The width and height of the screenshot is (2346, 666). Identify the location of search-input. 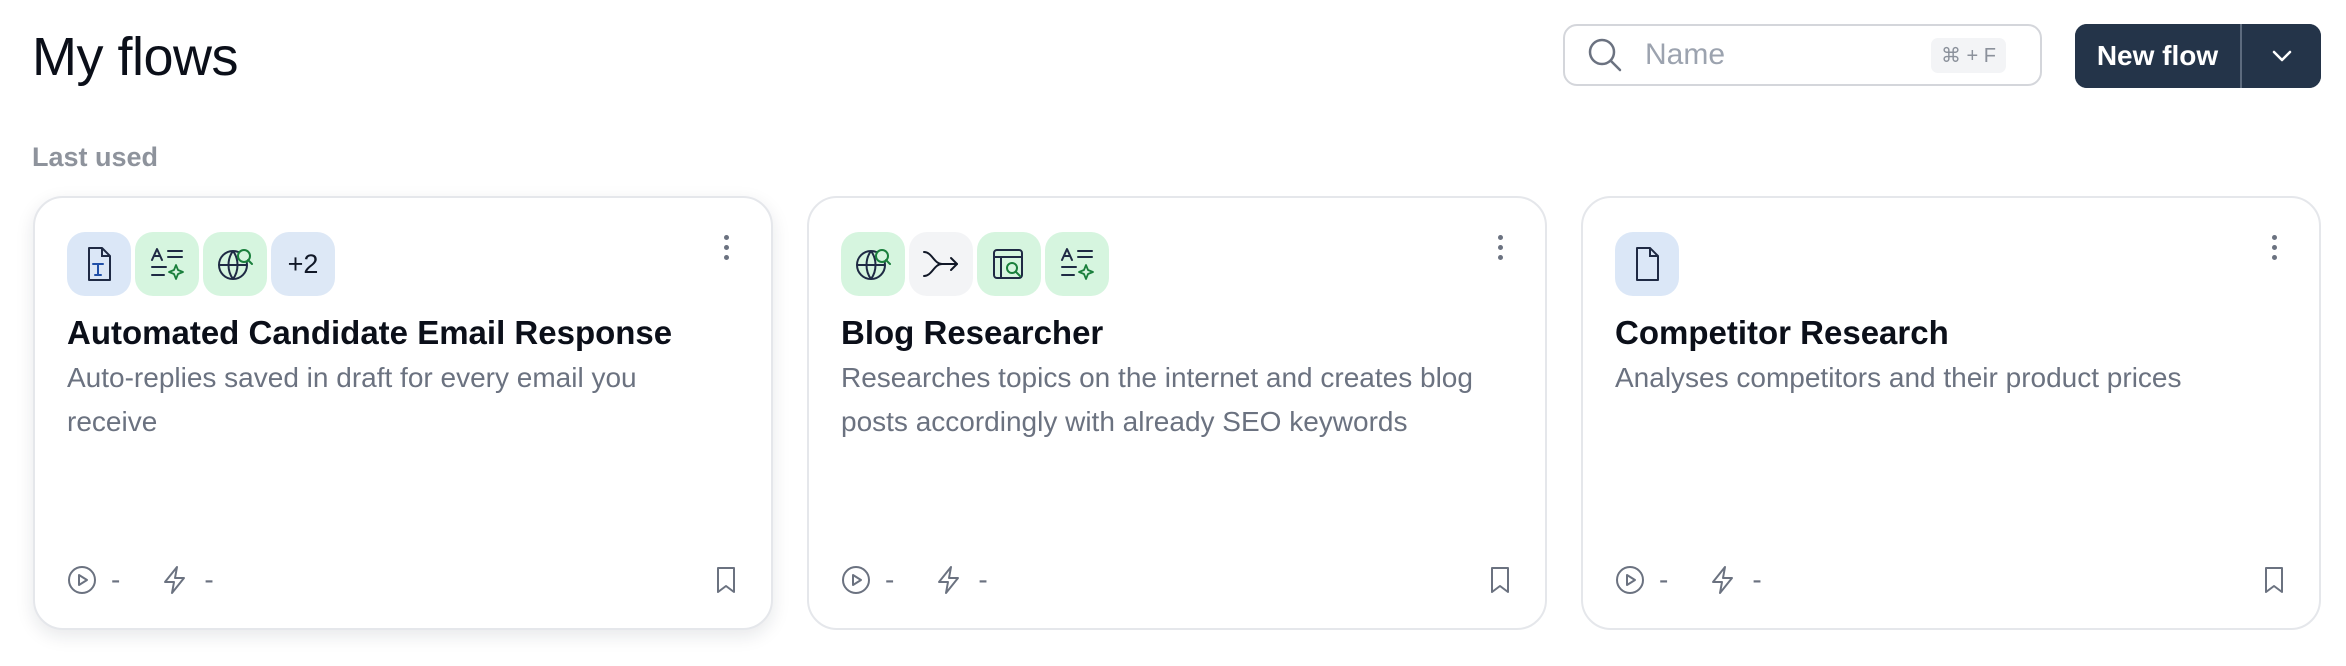
(1785, 55).